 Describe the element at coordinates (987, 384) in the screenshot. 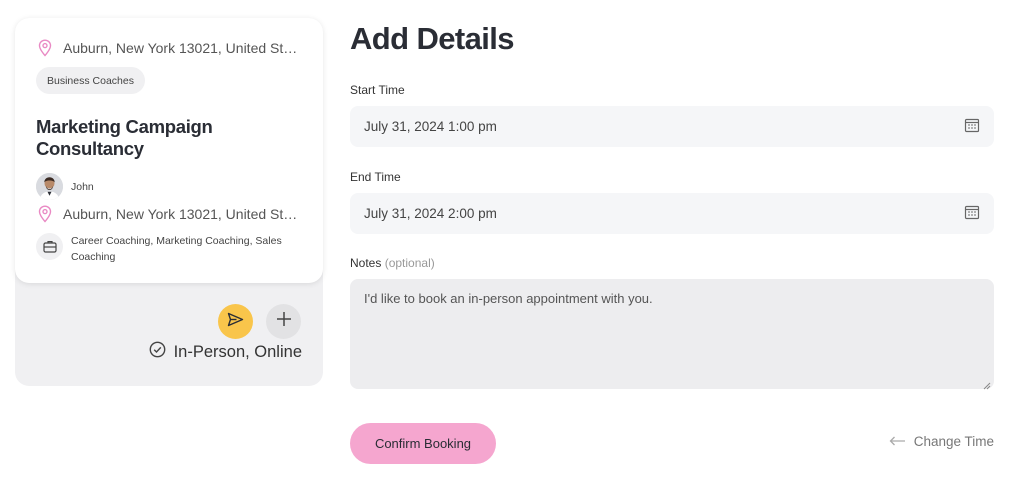

I see `resize-grip-icon` at that location.